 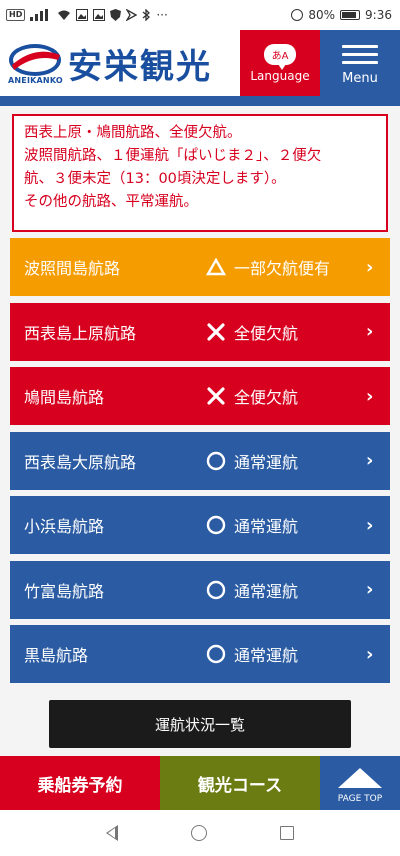 I want to click on route-name: 竹富島航路, so click(x=64, y=591).